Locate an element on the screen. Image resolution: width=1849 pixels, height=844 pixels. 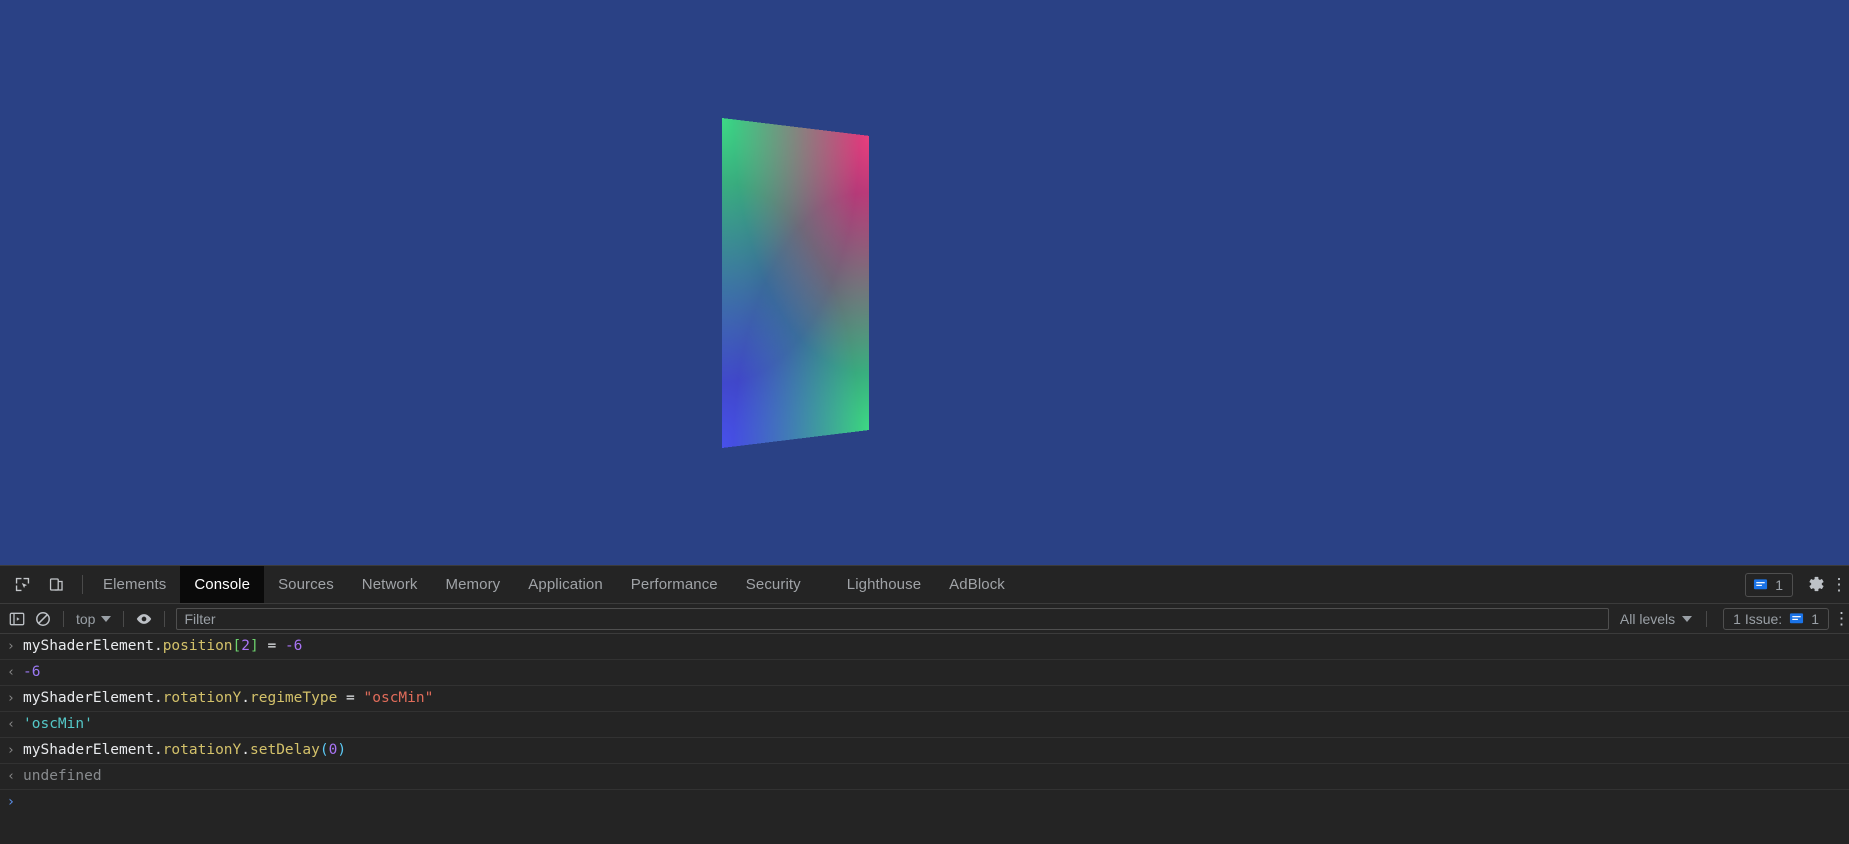
live-expression-eye-icon is located at coordinates (144, 619).